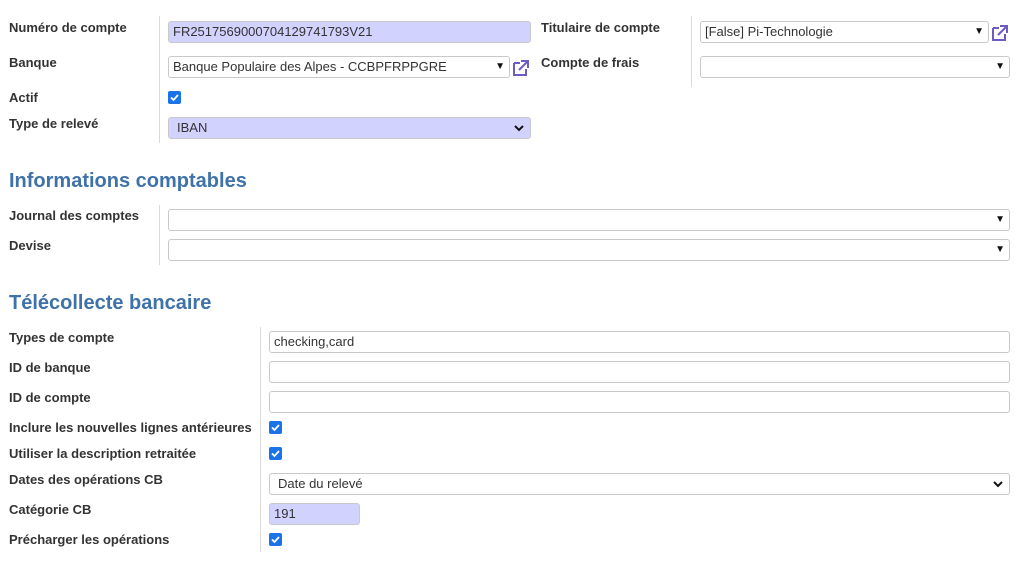 The height and width of the screenshot is (561, 1017). What do you see at coordinates (89, 539) in the screenshot?
I see `preload-ops-label: Précharger les opérations` at bounding box center [89, 539].